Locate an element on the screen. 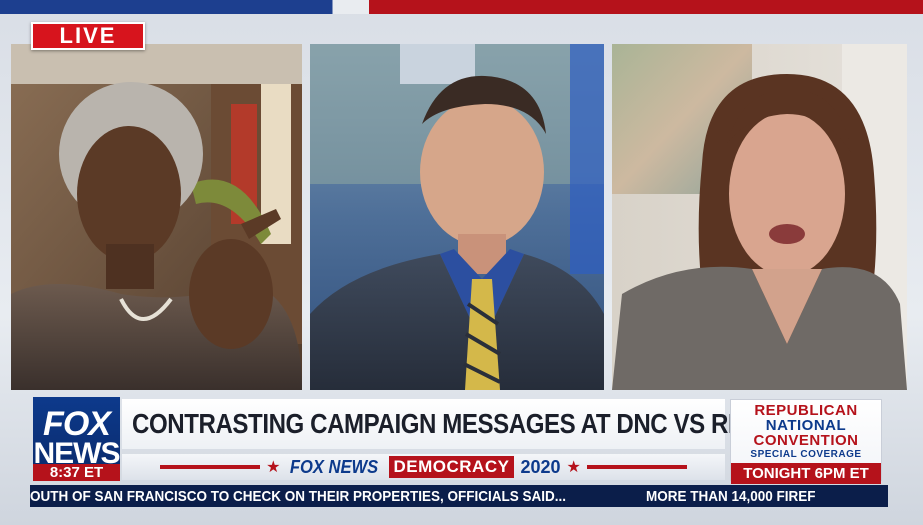  democracy-label: DEMOCRACY is located at coordinates (451, 467).